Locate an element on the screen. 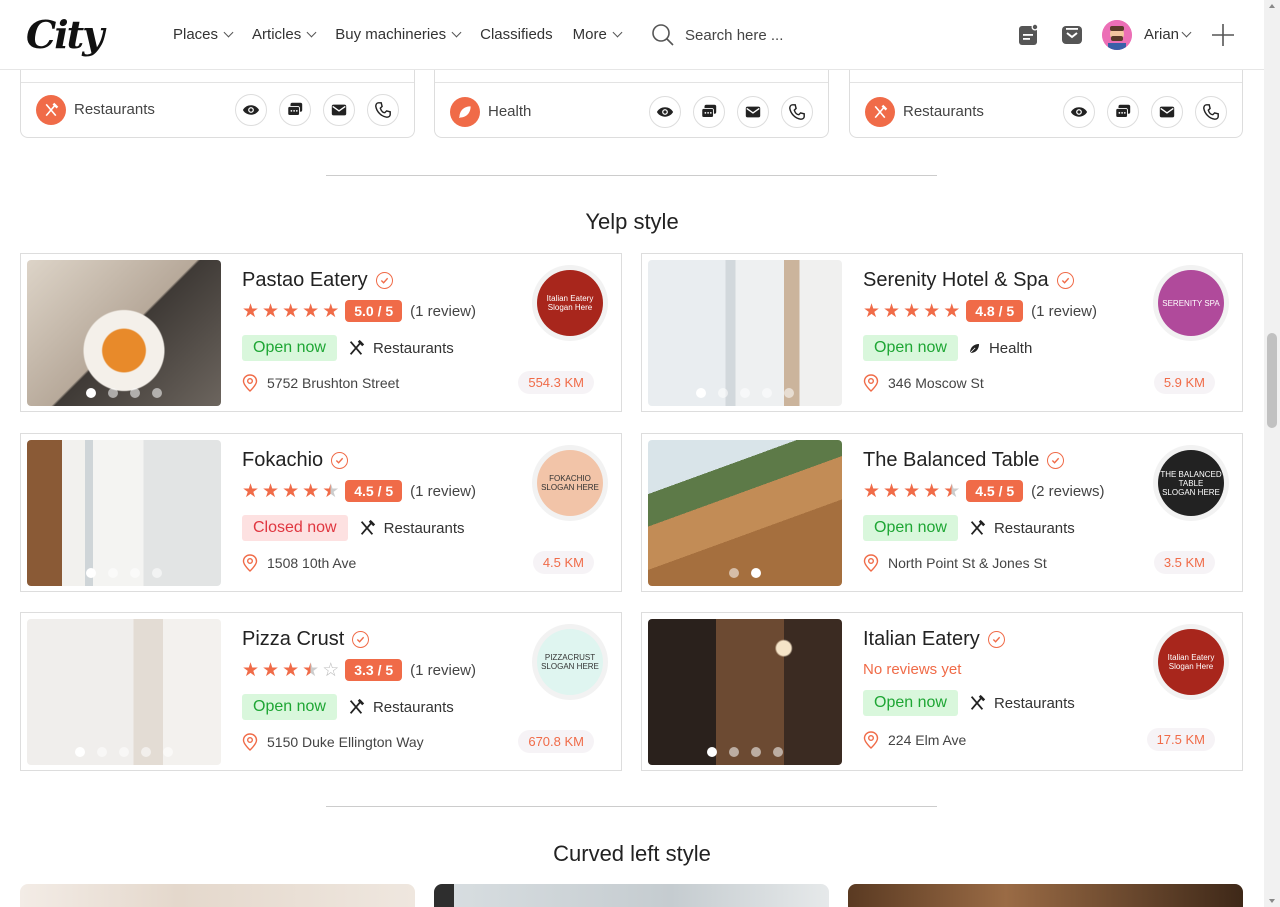  rating-row: ★ ★ ★ ★ ★ 4.5 / 5 (2 reviews) is located at coordinates (984, 491).